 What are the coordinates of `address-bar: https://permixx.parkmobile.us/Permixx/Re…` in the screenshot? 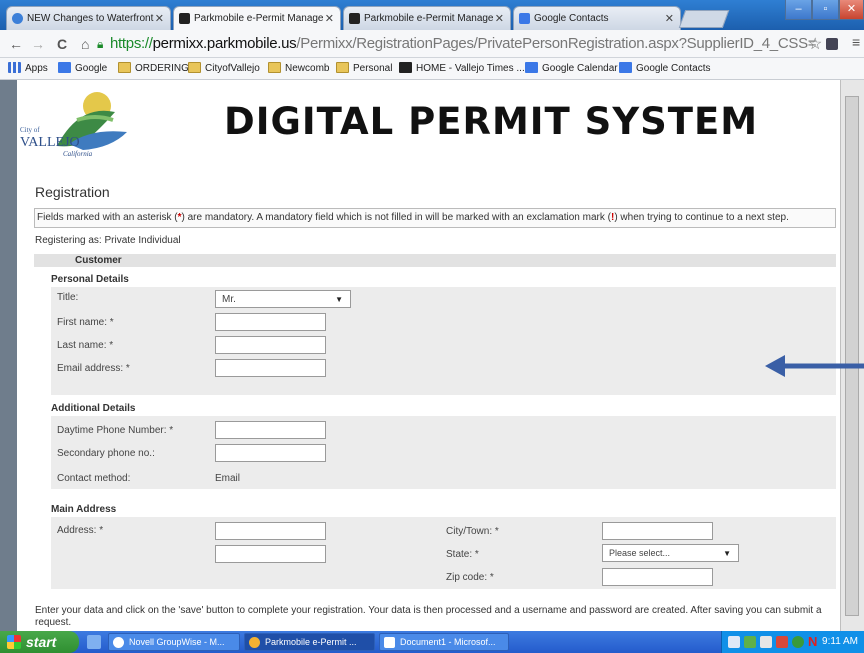 It's located at (473, 44).